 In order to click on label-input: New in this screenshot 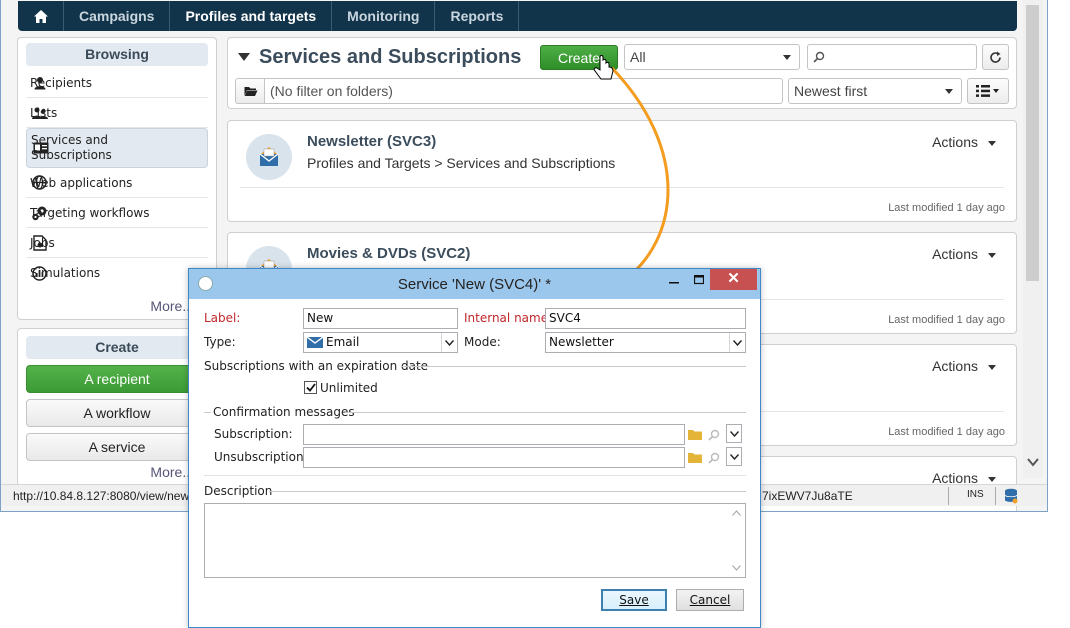, I will do `click(380, 318)`.